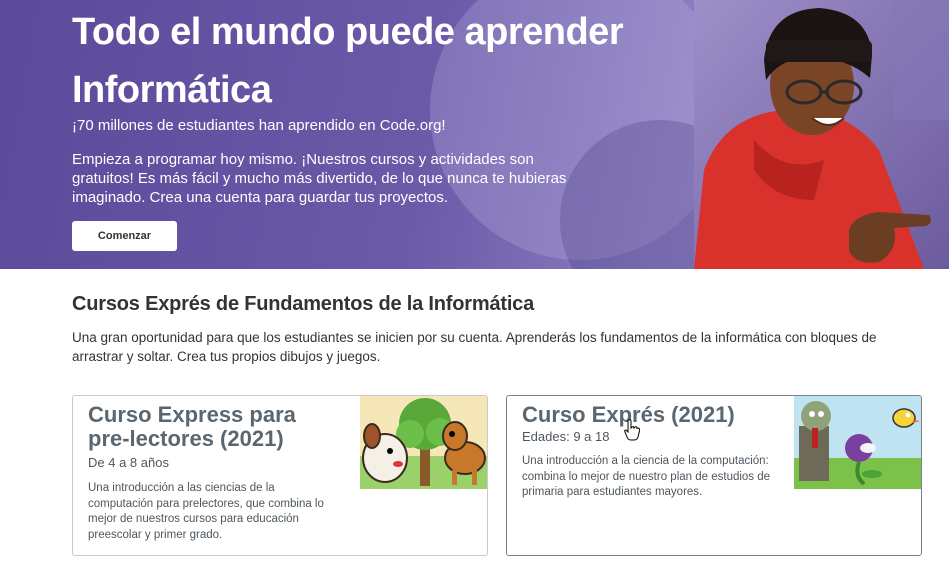 This screenshot has width=949, height=570. Describe the element at coordinates (348, 61) in the screenshot. I see `hero-title: Todo el mundo puede aprender Informática` at that location.